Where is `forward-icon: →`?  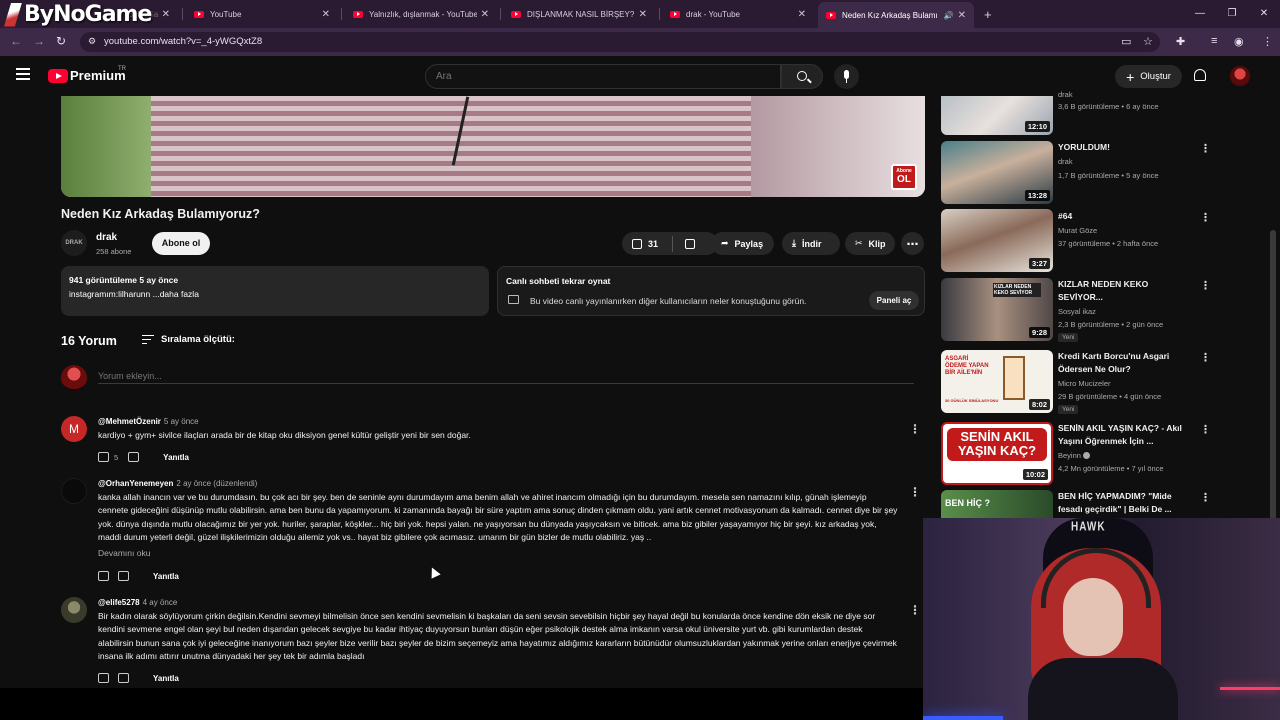
forward-icon: → is located at coordinates (39, 41).